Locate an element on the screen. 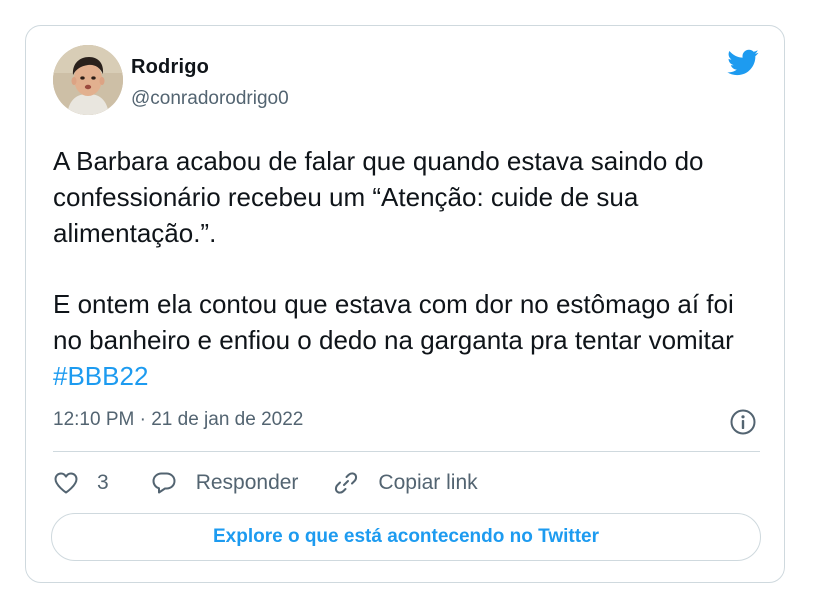 This screenshot has width=828, height=604. action-bar: 3 Responder Copiar link is located at coordinates (265, 483).